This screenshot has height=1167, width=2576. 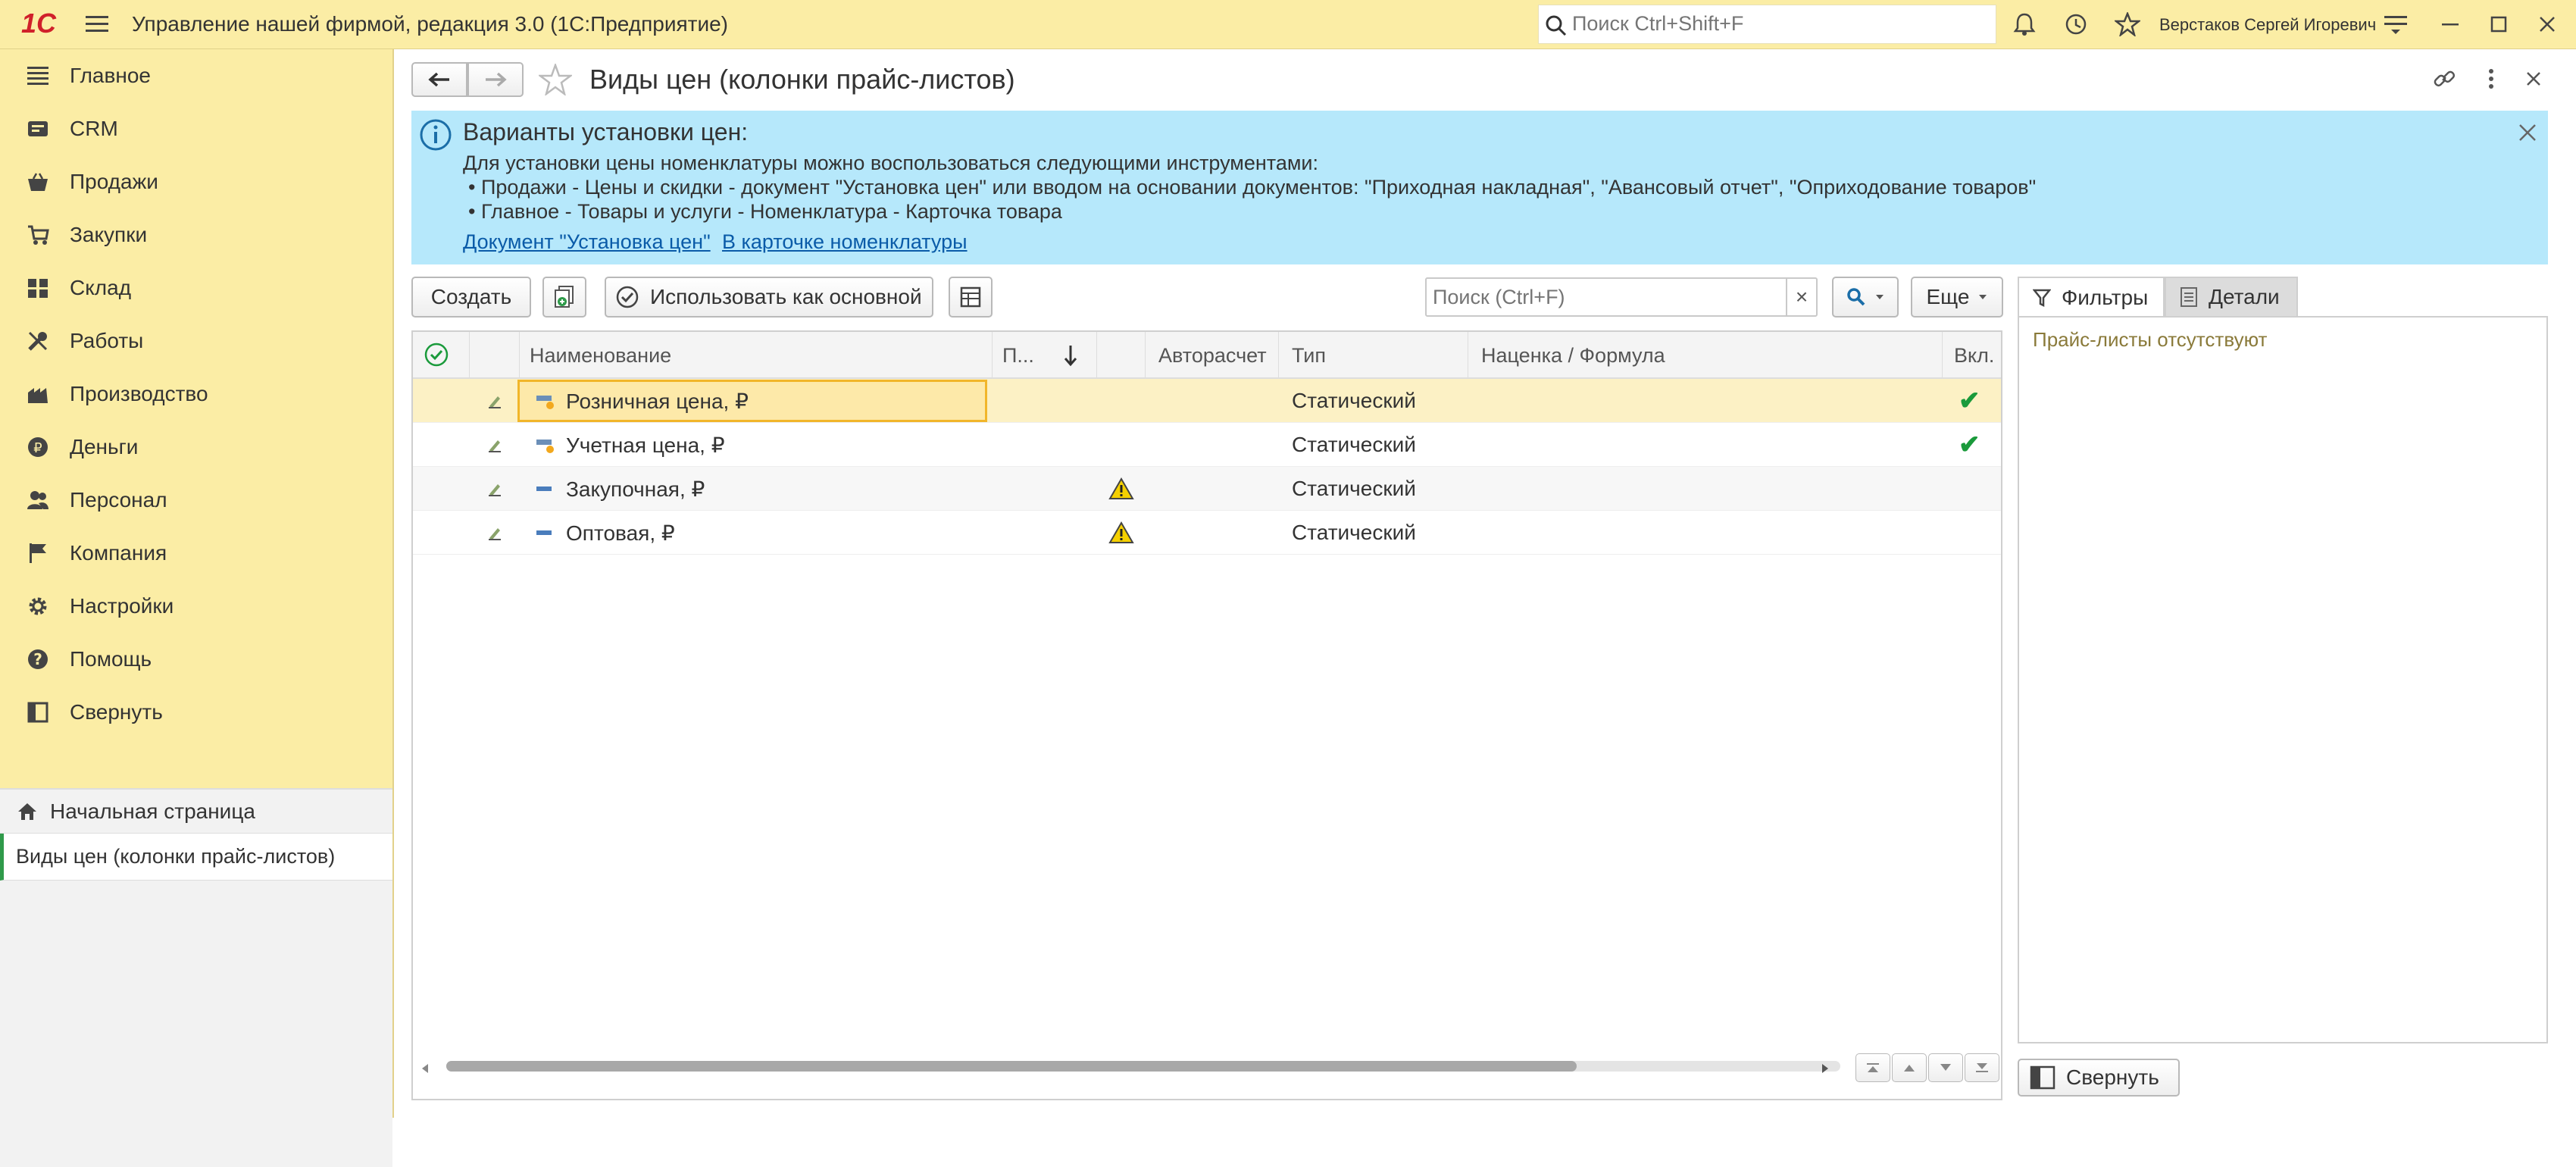 I want to click on sidebar-item-collapse: Свернуть, so click(x=196, y=712).